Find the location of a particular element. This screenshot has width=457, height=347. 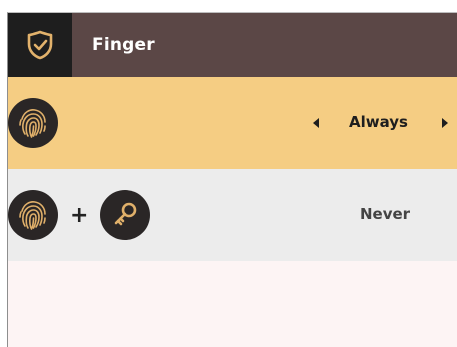

key-icon is located at coordinates (125, 215).